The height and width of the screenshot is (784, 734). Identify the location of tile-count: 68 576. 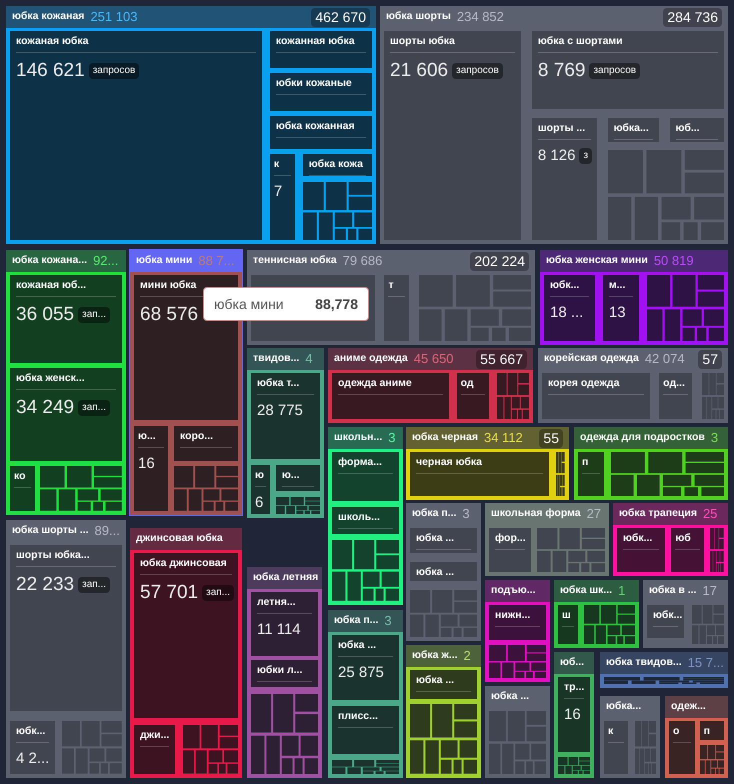
(169, 315).